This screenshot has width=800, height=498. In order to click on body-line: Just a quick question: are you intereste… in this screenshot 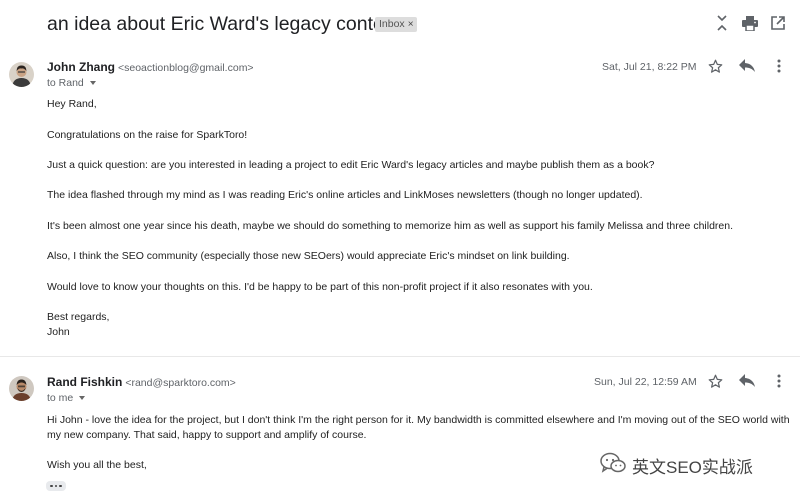, I will do `click(351, 165)`.